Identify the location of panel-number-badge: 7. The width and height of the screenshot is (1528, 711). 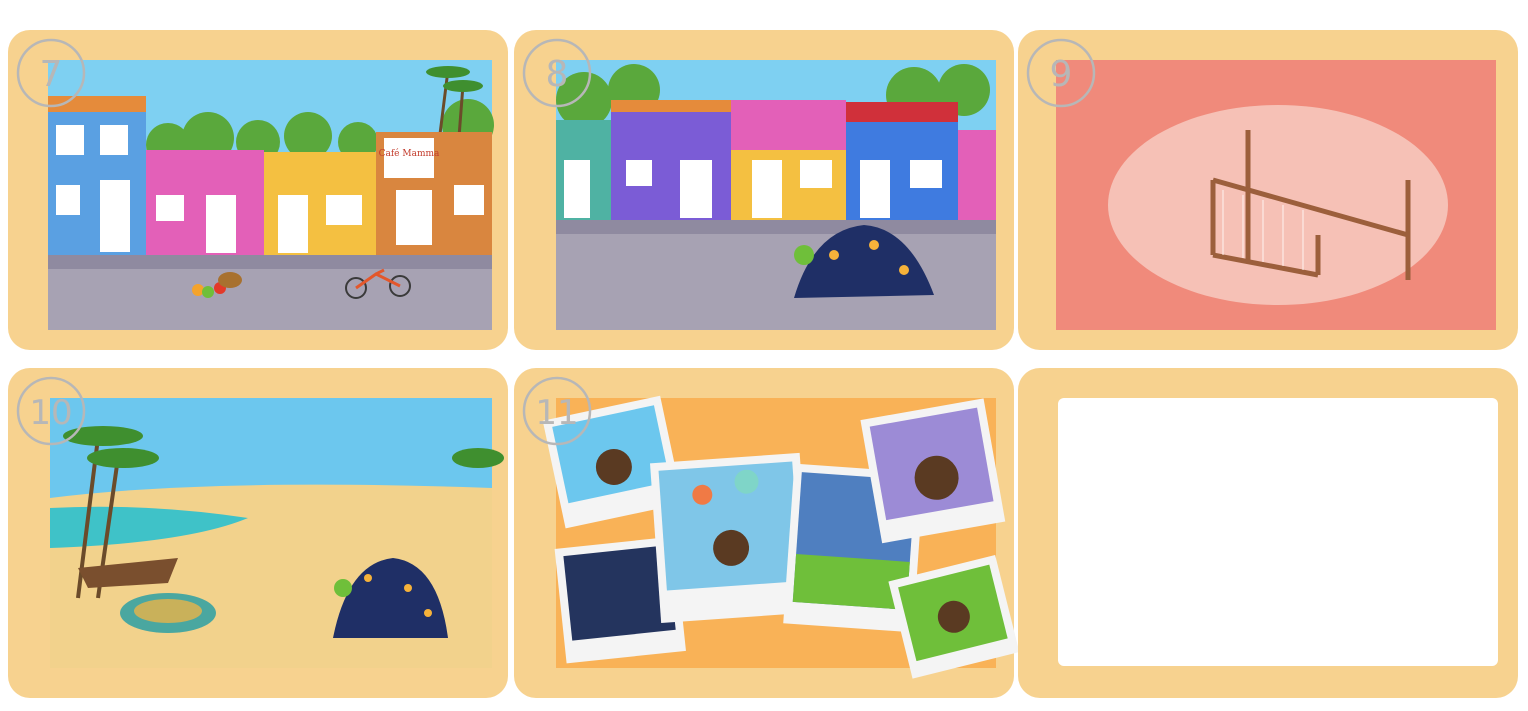
(51, 73).